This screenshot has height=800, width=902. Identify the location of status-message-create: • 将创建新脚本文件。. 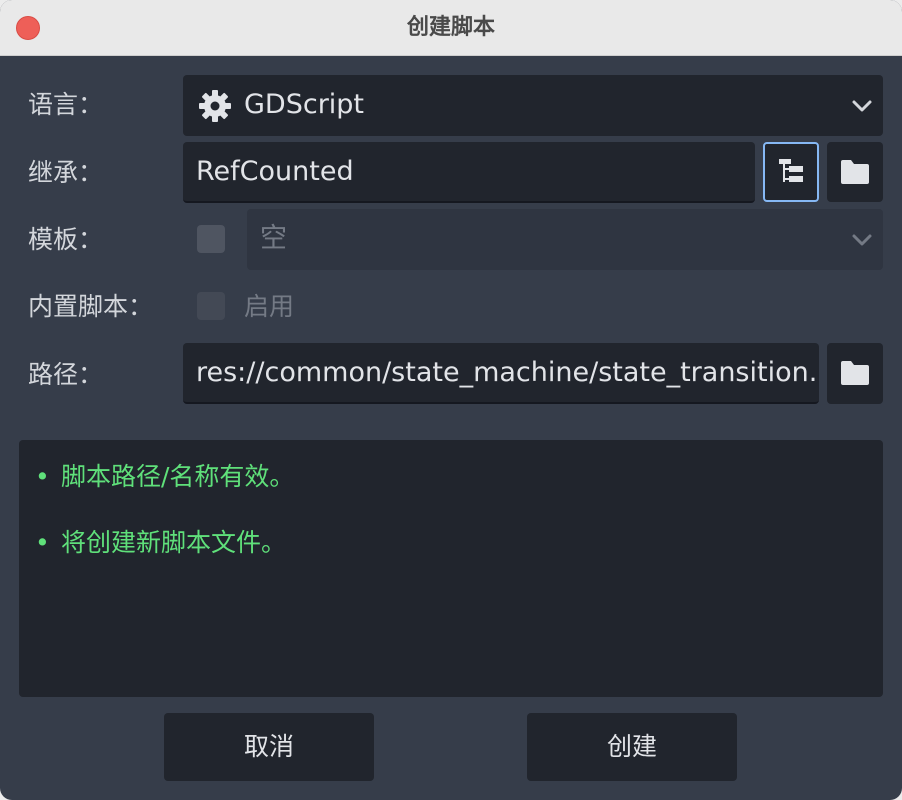
(160, 543).